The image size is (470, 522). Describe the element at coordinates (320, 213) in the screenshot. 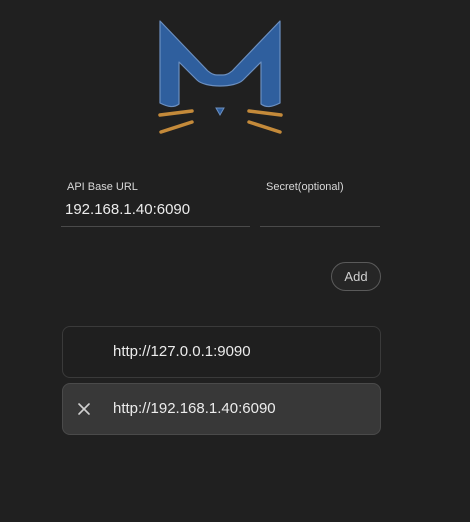

I see `secret-input` at that location.